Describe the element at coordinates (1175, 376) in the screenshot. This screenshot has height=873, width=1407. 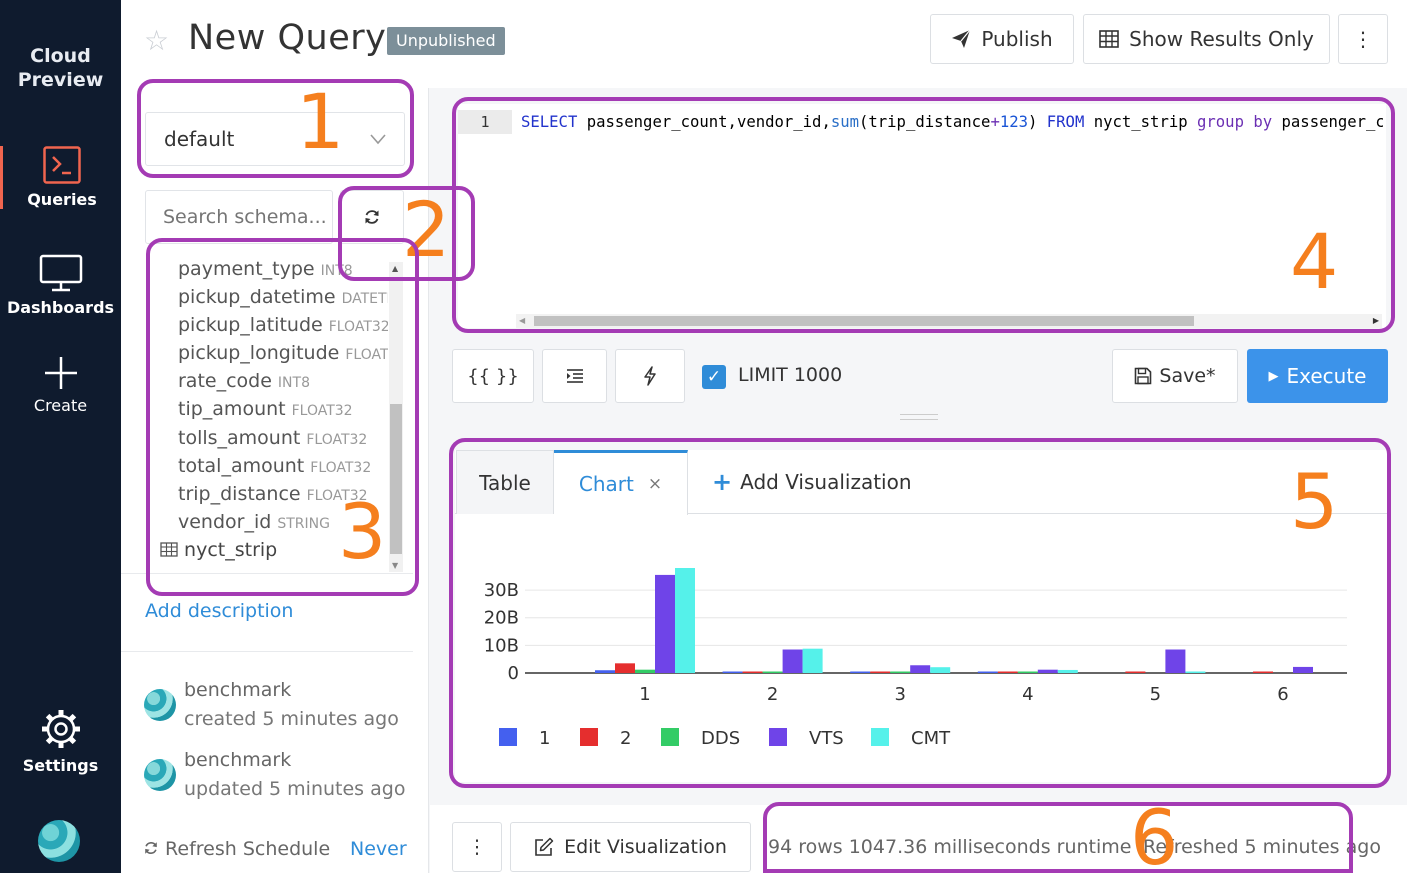
I see `save-button: Save*` at that location.